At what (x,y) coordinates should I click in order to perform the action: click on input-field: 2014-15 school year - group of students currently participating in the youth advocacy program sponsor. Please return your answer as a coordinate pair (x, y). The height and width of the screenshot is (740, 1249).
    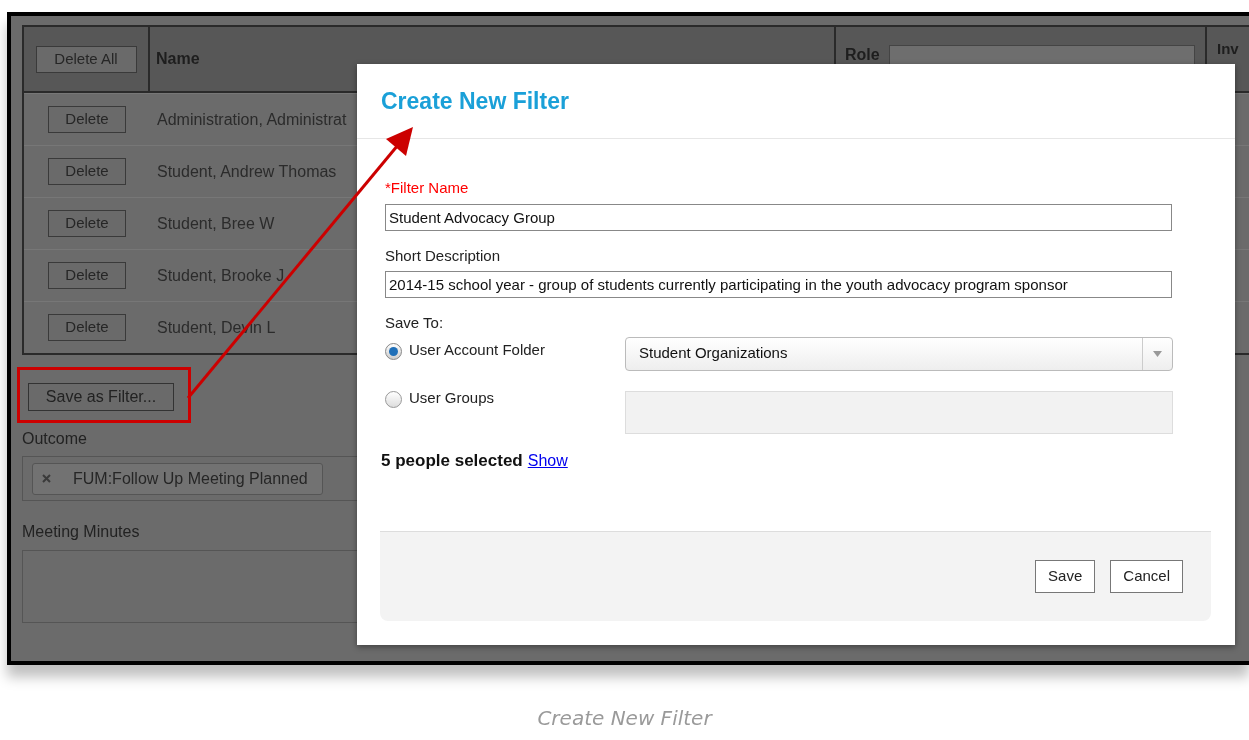
    Looking at the image, I should click on (778, 284).